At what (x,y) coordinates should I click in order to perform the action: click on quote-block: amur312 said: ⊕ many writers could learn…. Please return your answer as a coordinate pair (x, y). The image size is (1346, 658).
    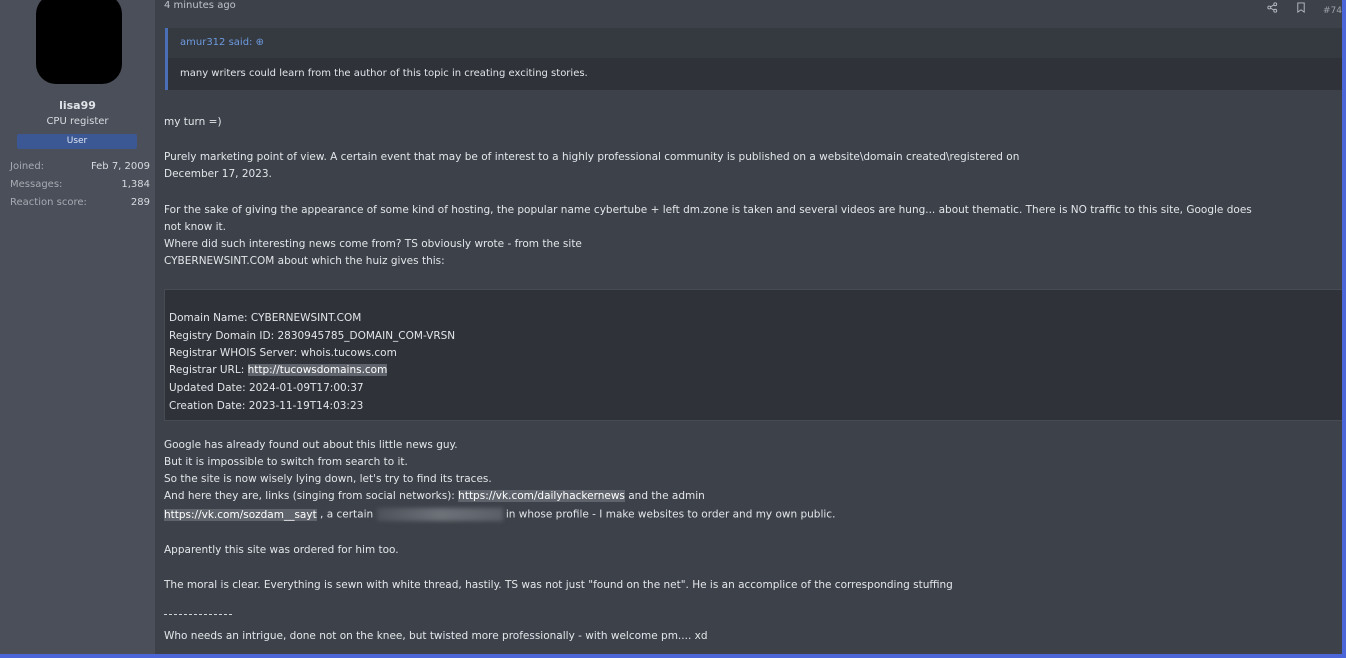
    Looking at the image, I should click on (753, 59).